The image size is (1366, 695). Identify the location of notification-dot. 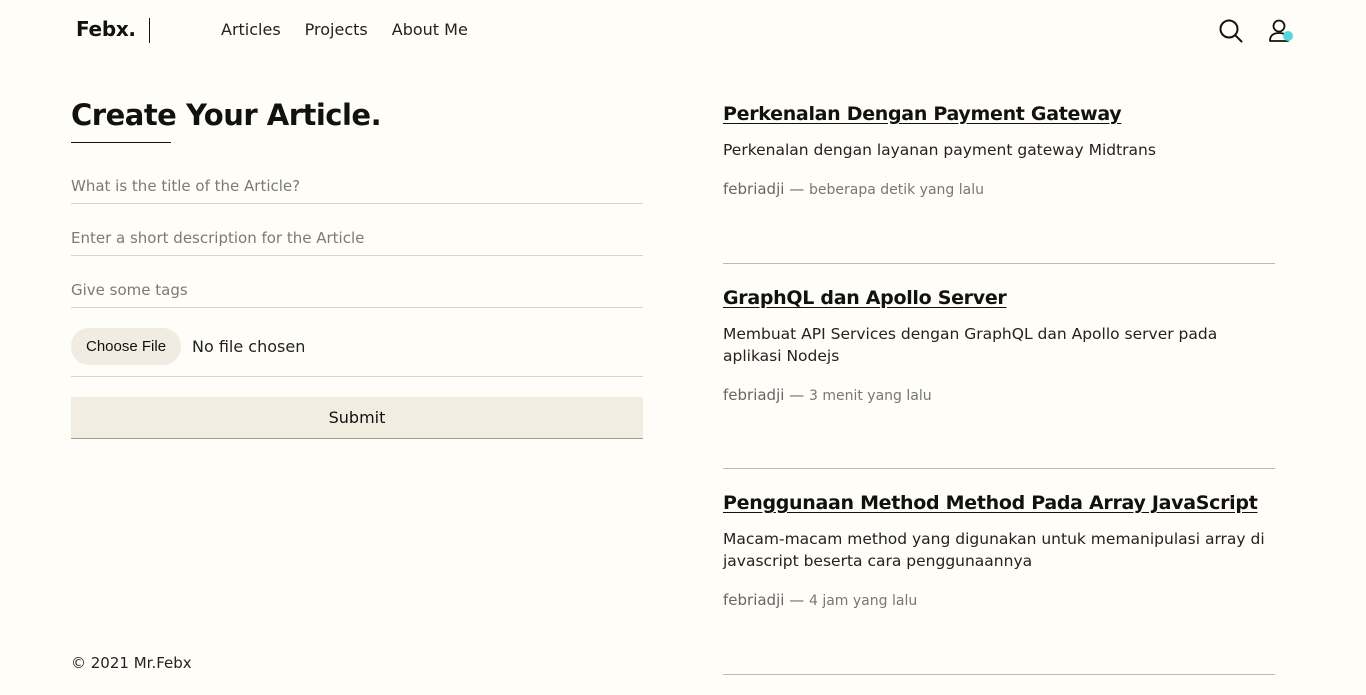
(1288, 36).